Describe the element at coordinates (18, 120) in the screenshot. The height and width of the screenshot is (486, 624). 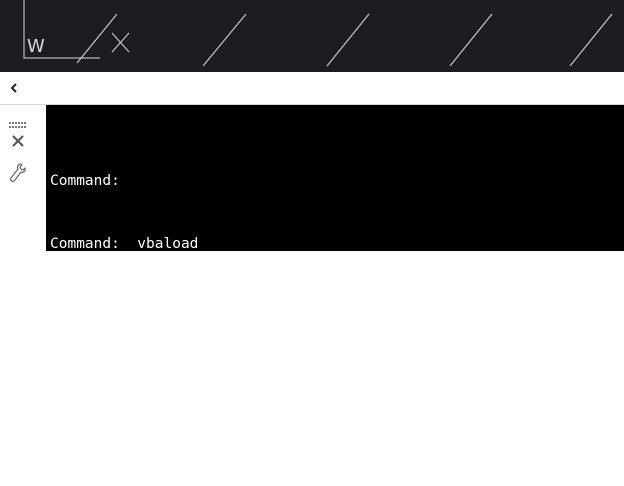
I see `grip-handle-icon` at that location.